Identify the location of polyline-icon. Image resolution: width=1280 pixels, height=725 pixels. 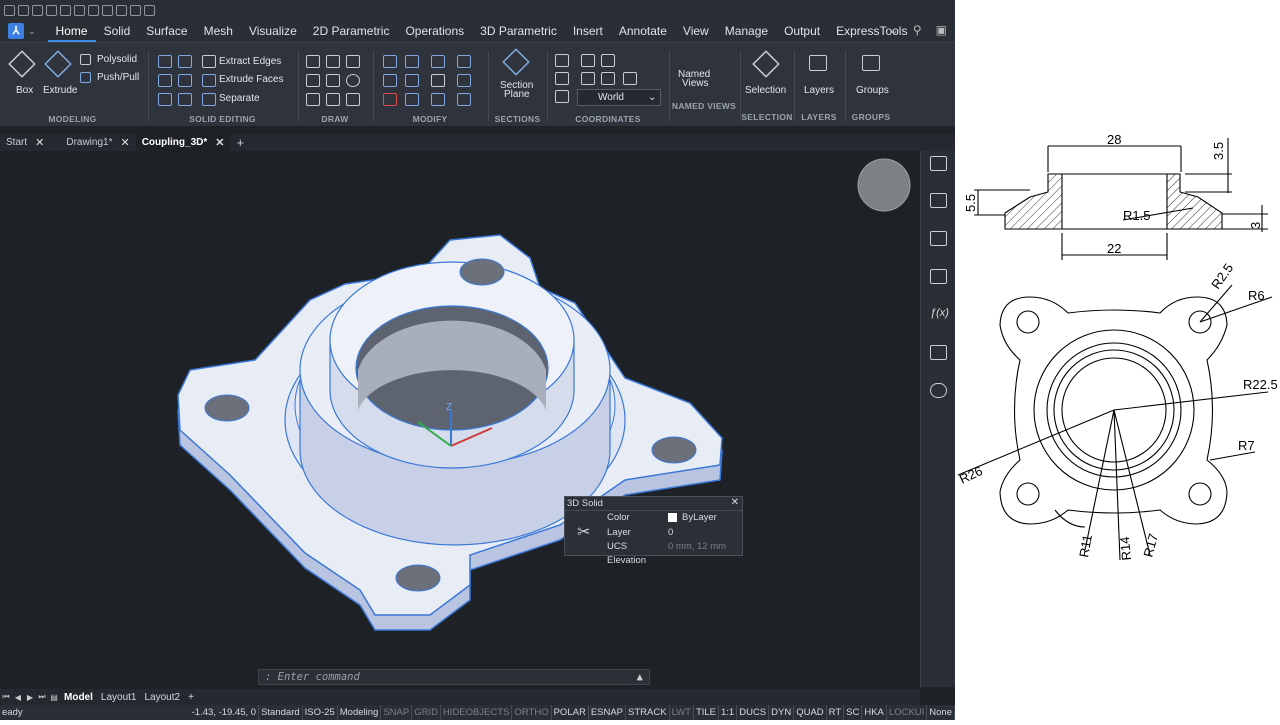
(313, 80).